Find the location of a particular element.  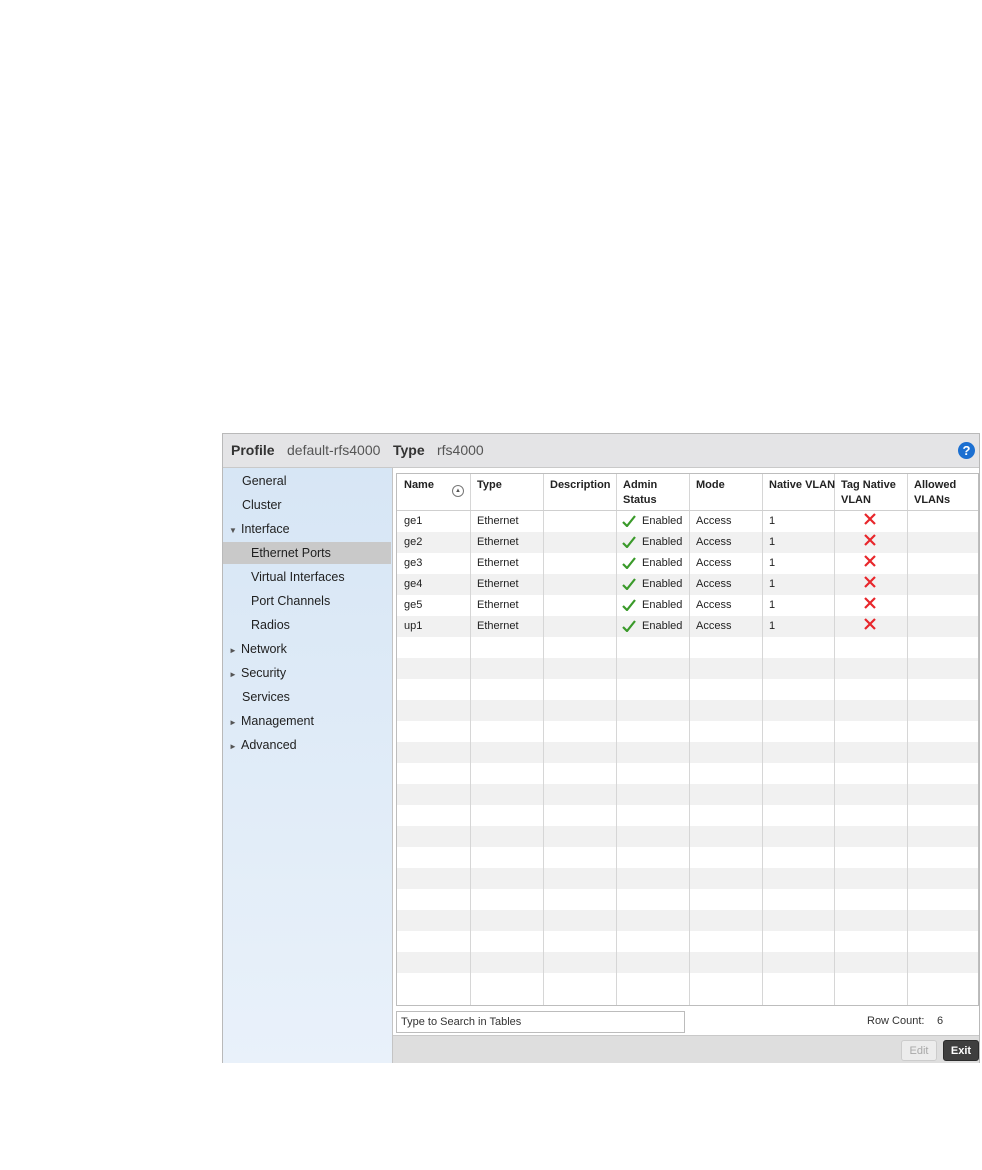

column-header-native-vlan: Native VLAN is located at coordinates (802, 485).